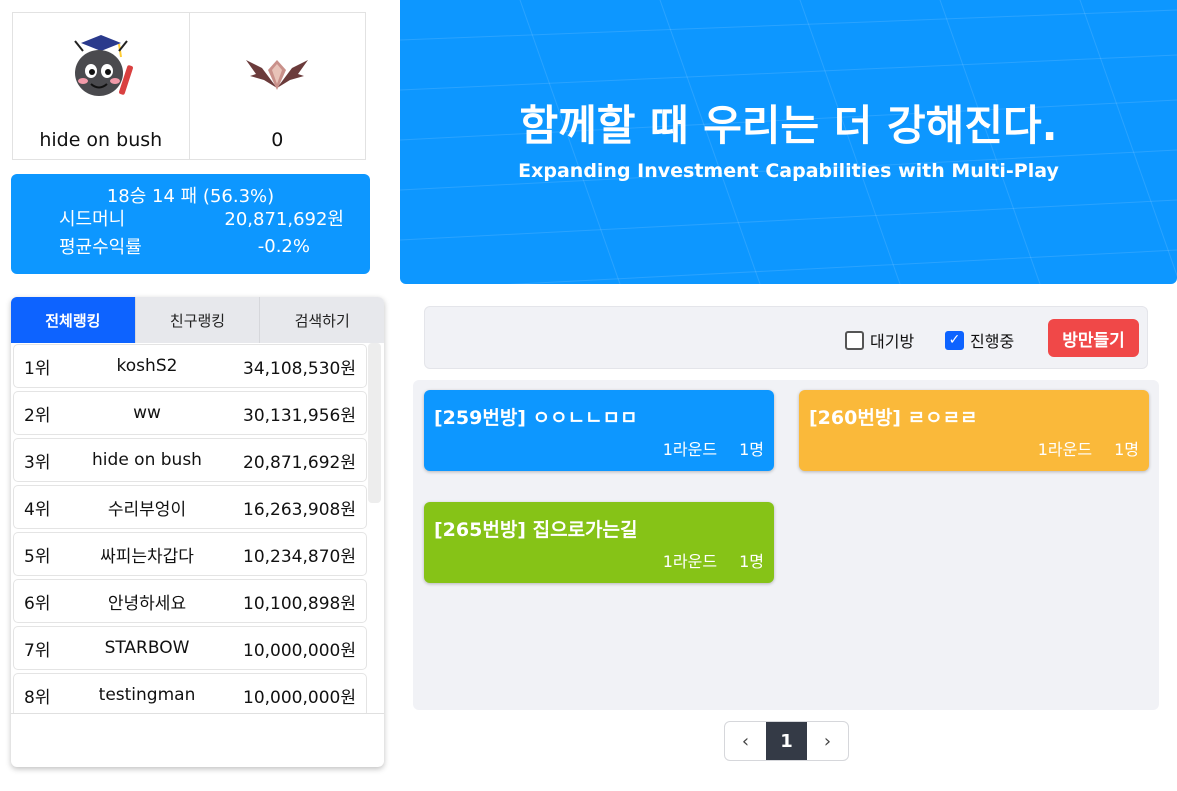  Describe the element at coordinates (284, 219) in the screenshot. I see `seed-money-value: 20,871,692원` at that location.